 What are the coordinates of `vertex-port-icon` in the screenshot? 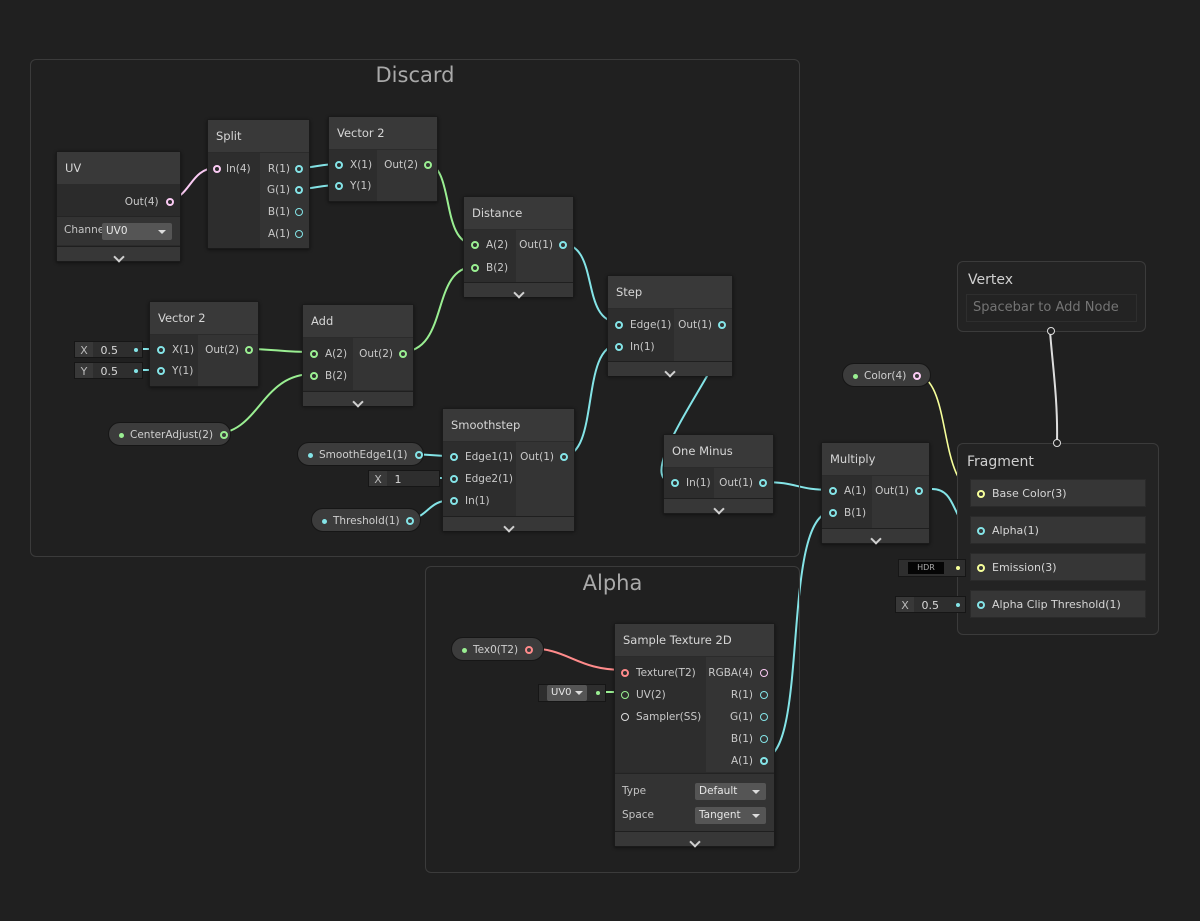 It's located at (1051, 331).